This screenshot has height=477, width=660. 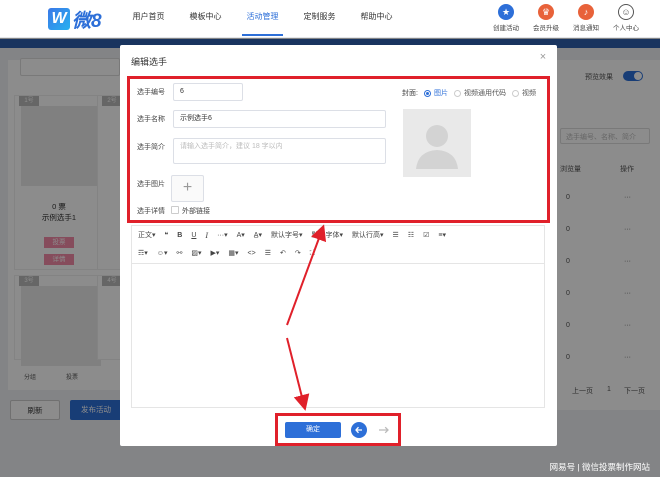 What do you see at coordinates (298, 374) in the screenshot?
I see `arrow-to-footer` at bounding box center [298, 374].